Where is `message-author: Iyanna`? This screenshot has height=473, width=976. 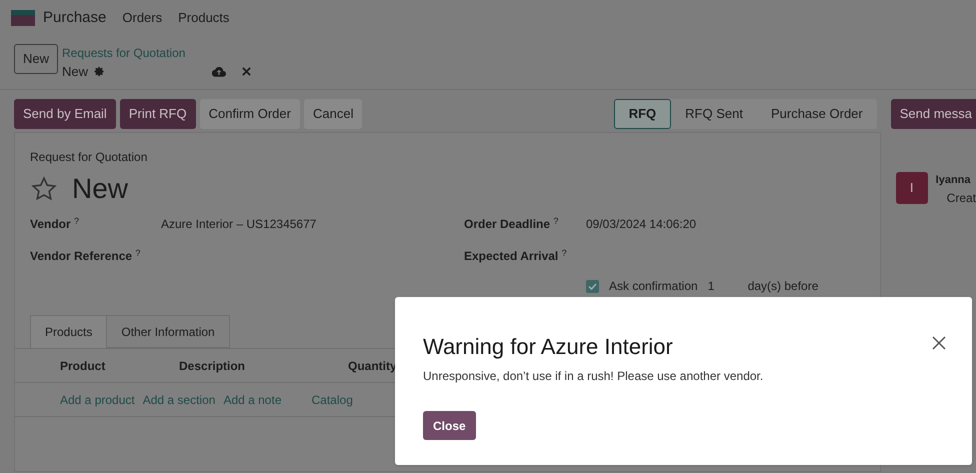 message-author: Iyanna is located at coordinates (954, 180).